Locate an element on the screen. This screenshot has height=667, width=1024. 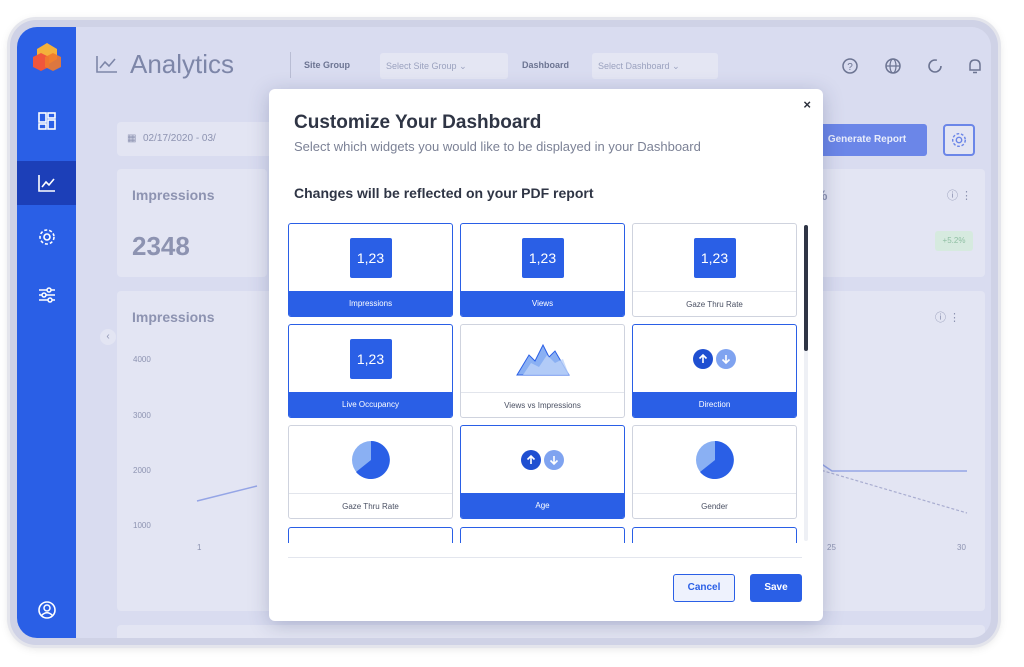
page-title: Analytics is located at coordinates (182, 64).